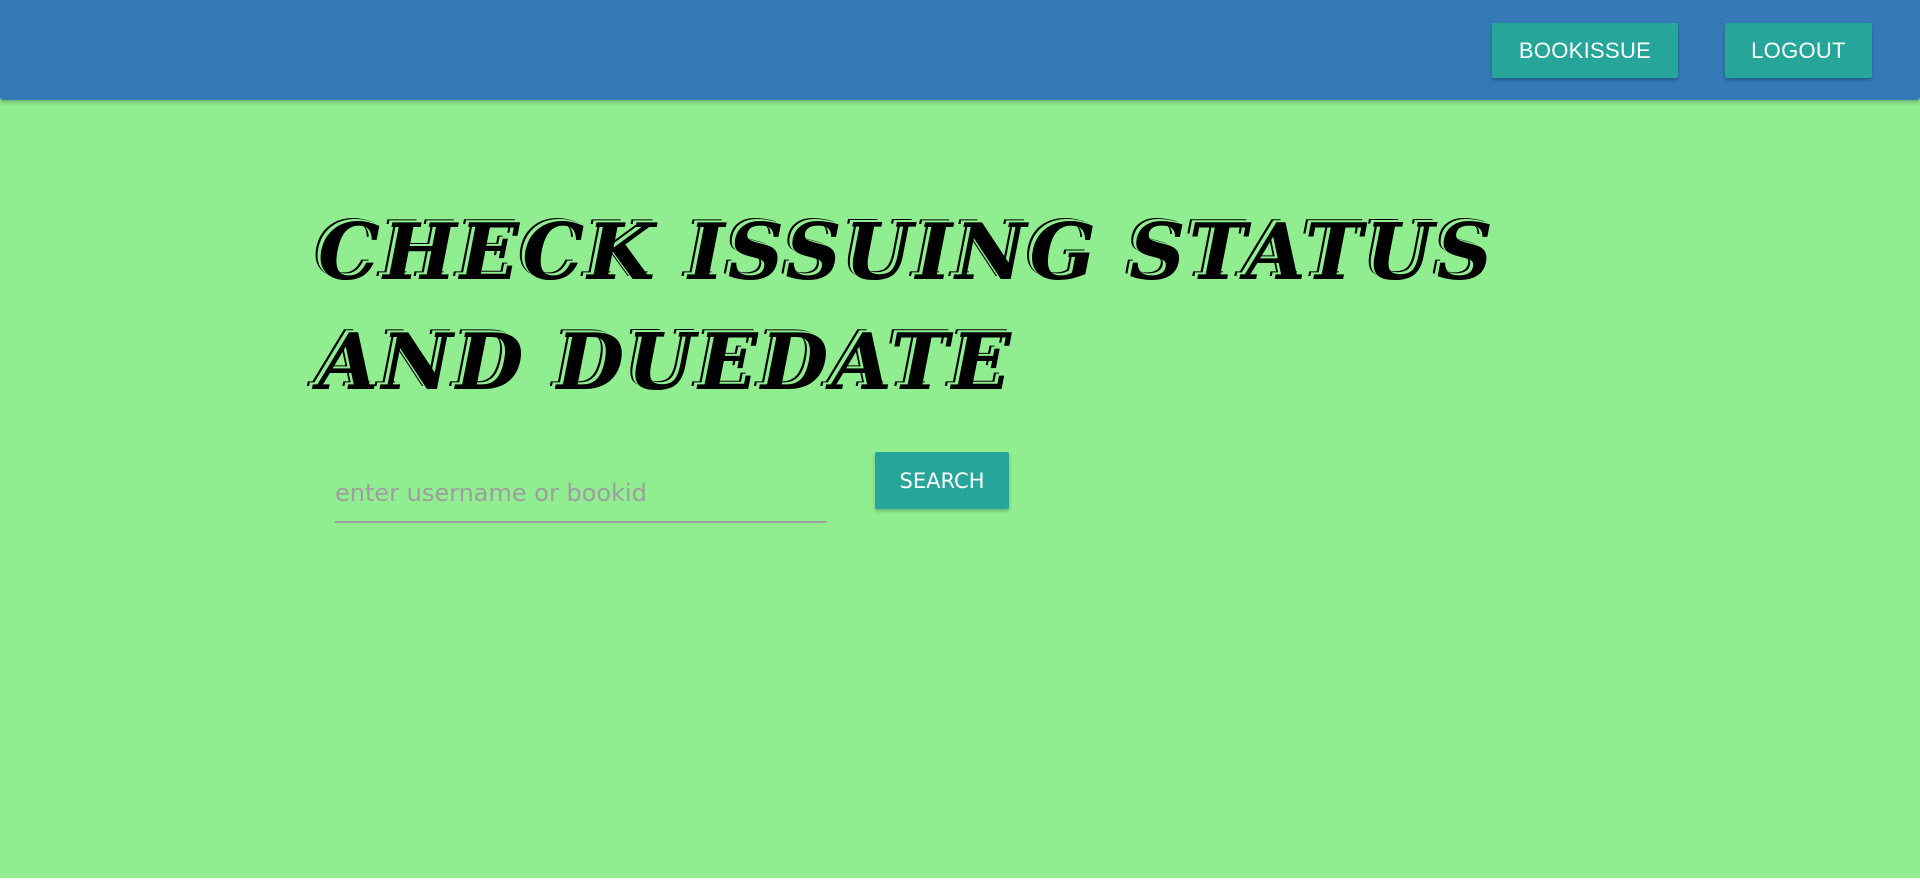  I want to click on bookissue-button: BOOKISSUE, so click(1585, 50).